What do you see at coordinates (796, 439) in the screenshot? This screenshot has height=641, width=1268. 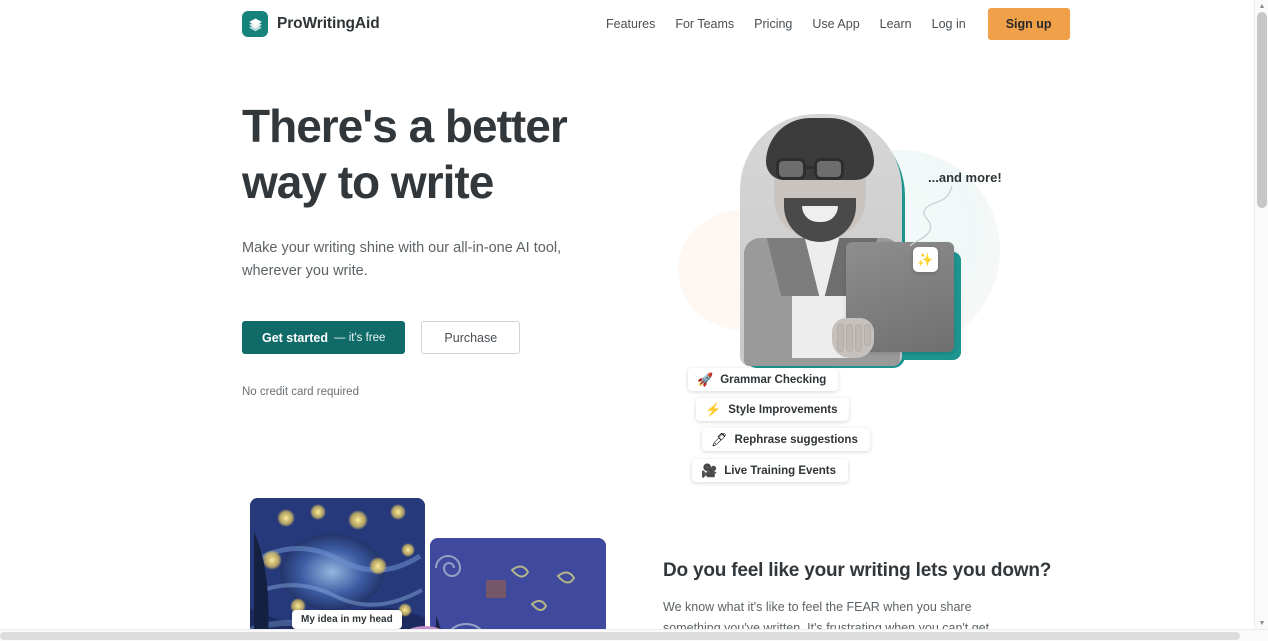 I see `feature-chip-label: Rephrase suggestions` at bounding box center [796, 439].